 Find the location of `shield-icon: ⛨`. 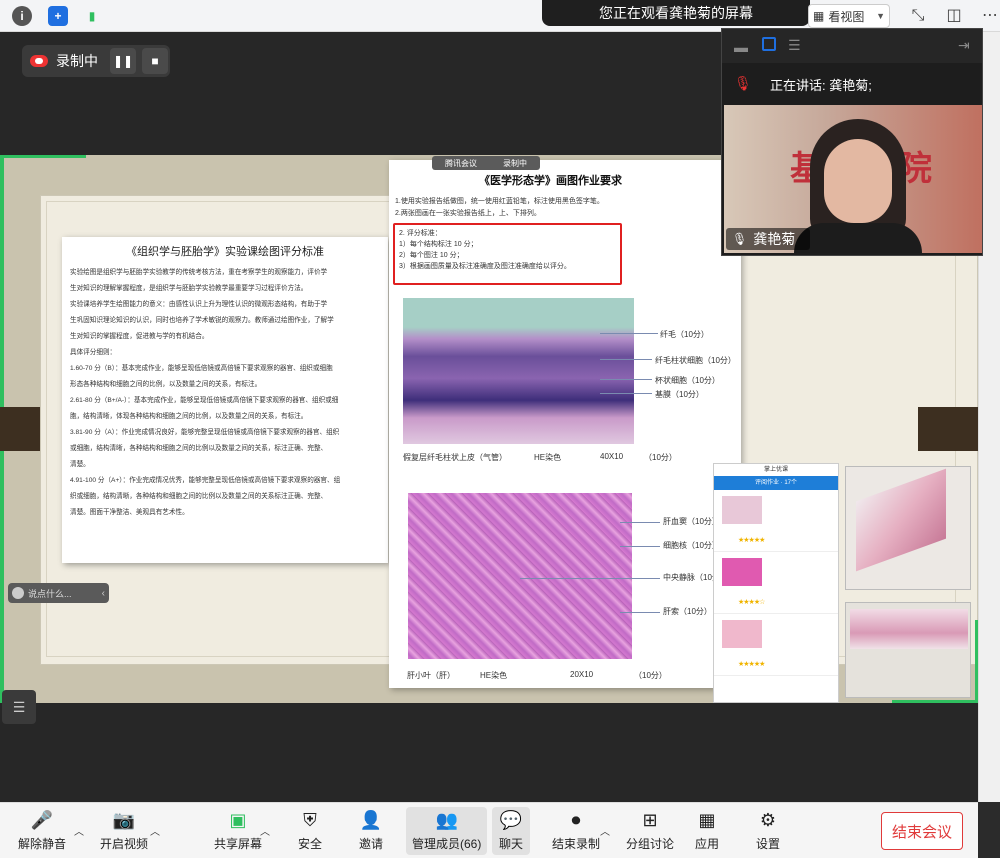

shield-icon: ⛨ is located at coordinates (310, 819).